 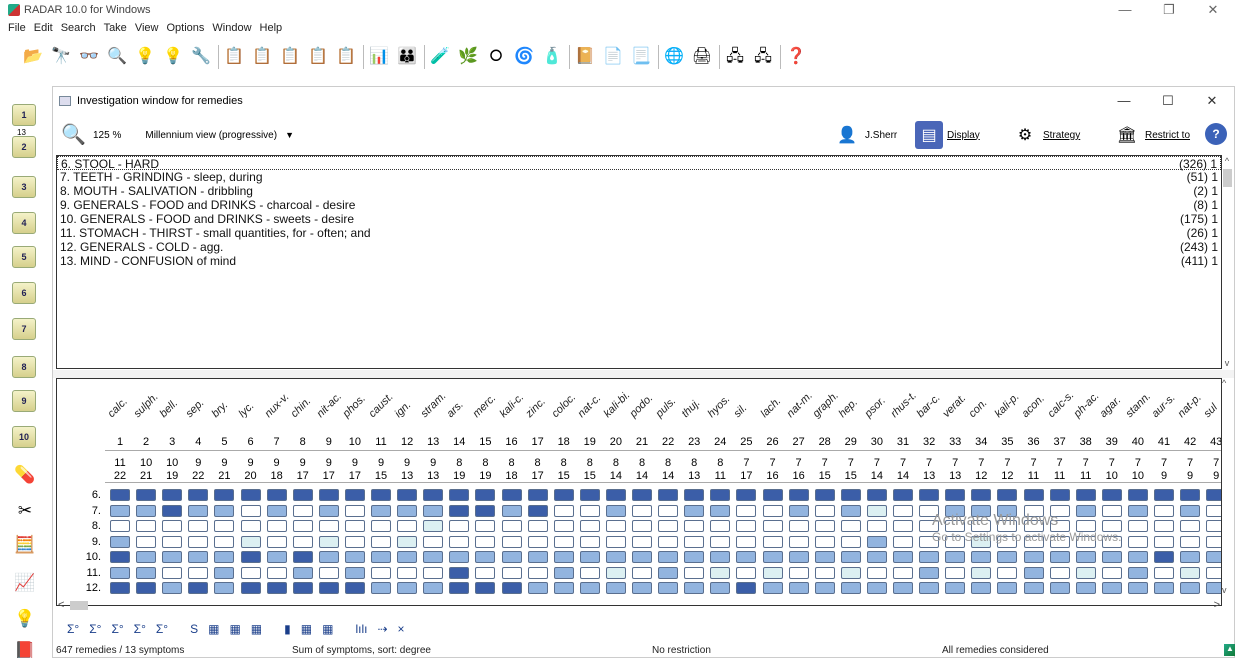 I want to click on grid-horizontal-scrollbar: < >, so click(x=639, y=605).